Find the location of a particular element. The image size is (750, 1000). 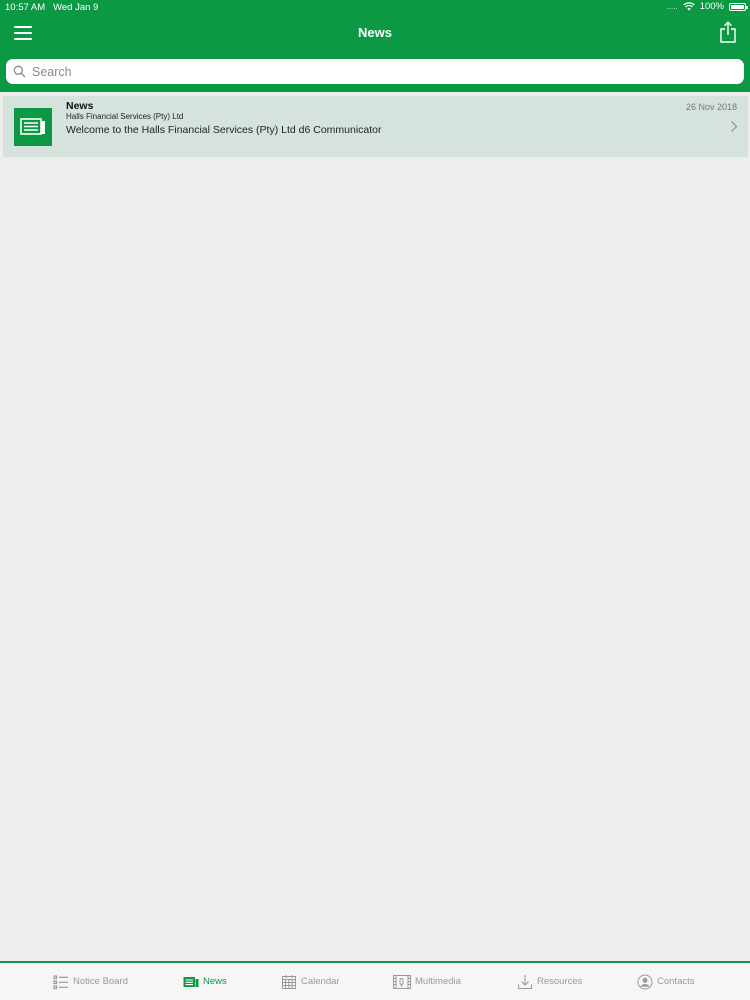

search-bar is located at coordinates (375, 71).